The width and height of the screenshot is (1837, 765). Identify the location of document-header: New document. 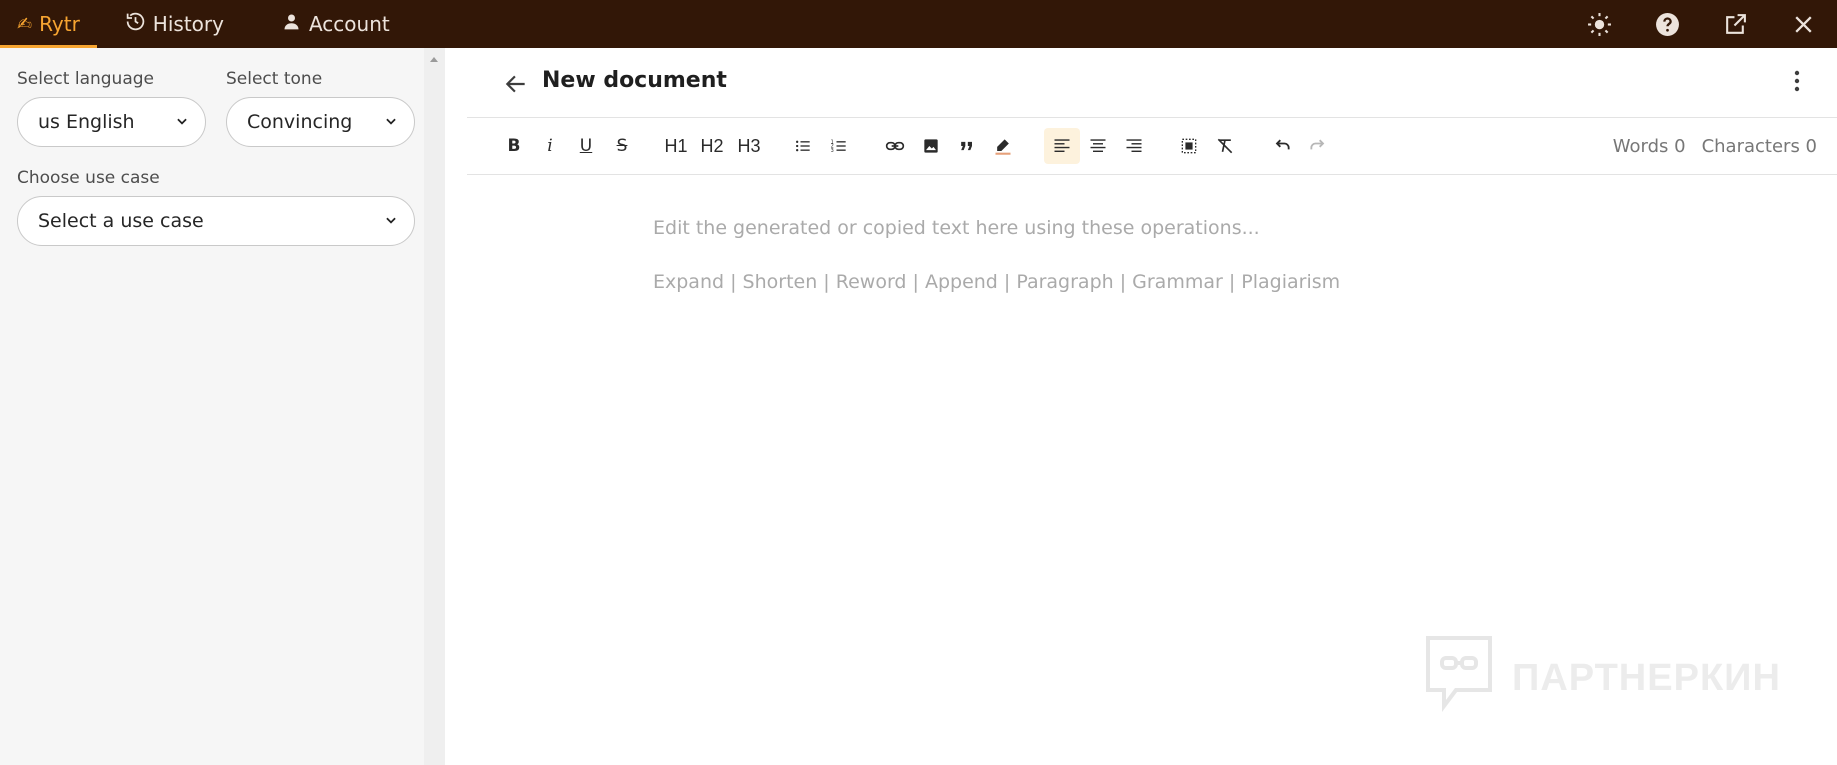
(1152, 83).